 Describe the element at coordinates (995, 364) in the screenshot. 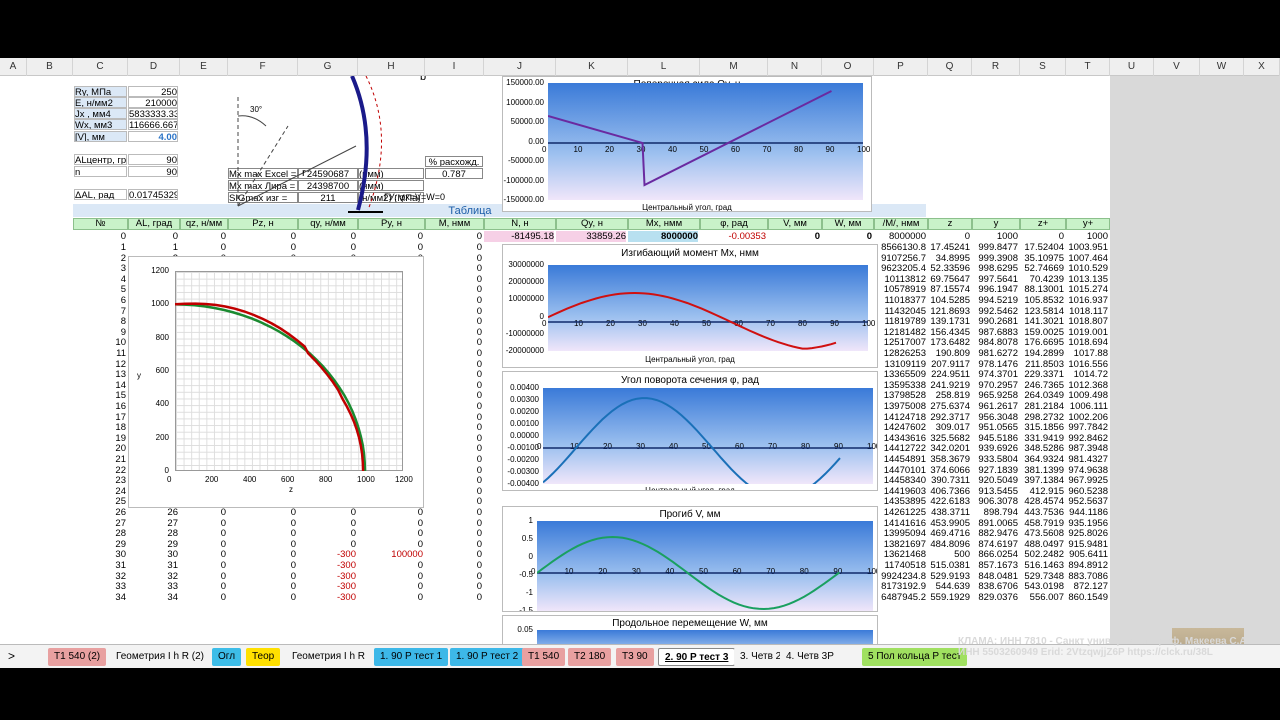

I see `table-cell: 978.1476` at that location.